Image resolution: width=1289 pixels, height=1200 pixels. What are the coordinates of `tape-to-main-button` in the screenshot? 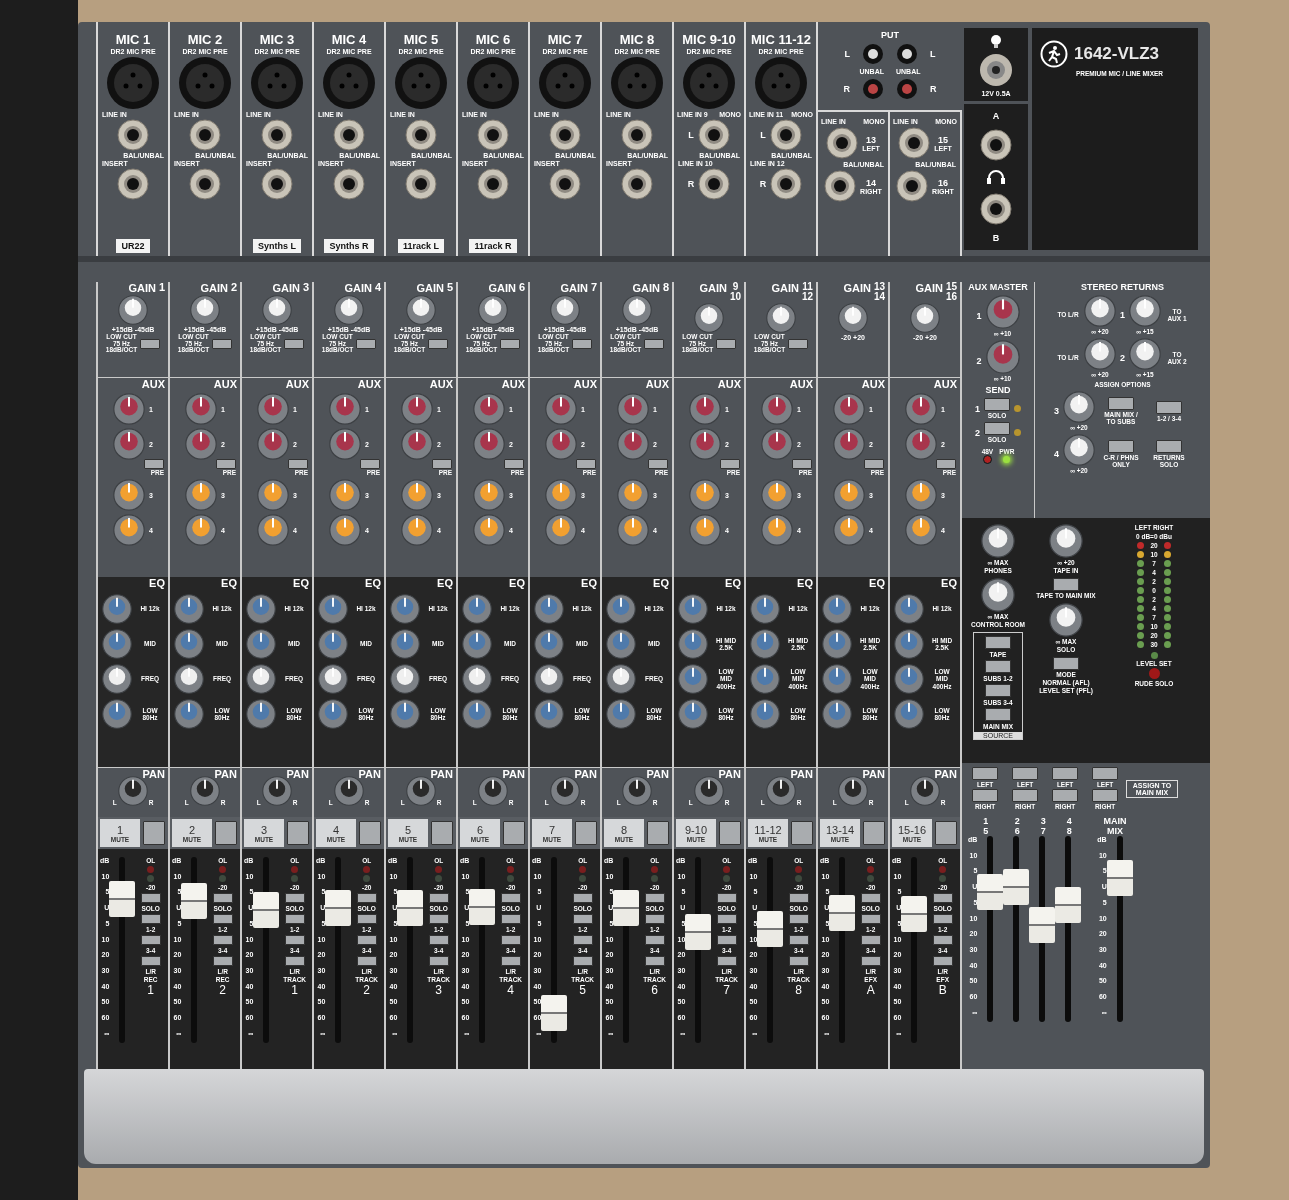 It's located at (1066, 584).